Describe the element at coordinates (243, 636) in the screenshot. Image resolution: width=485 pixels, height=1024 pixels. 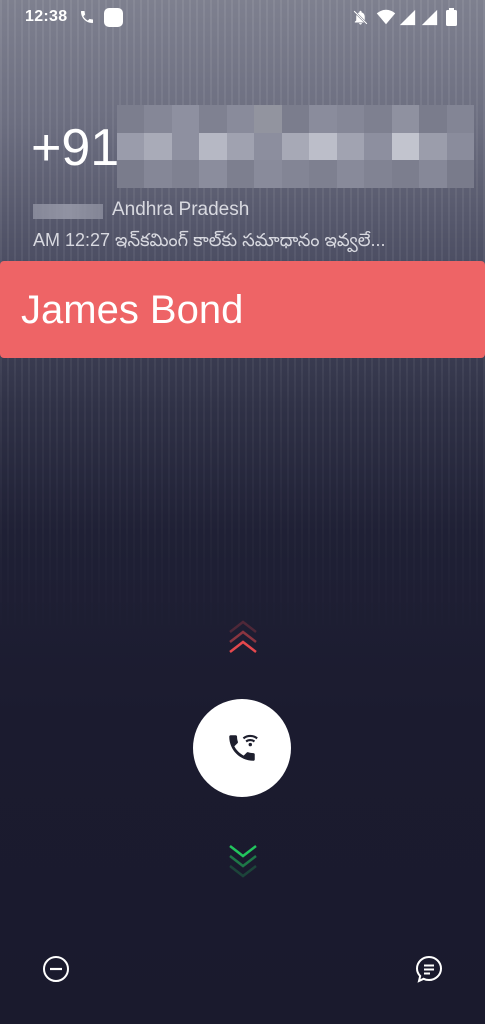
I see `chevron-up-icon` at that location.